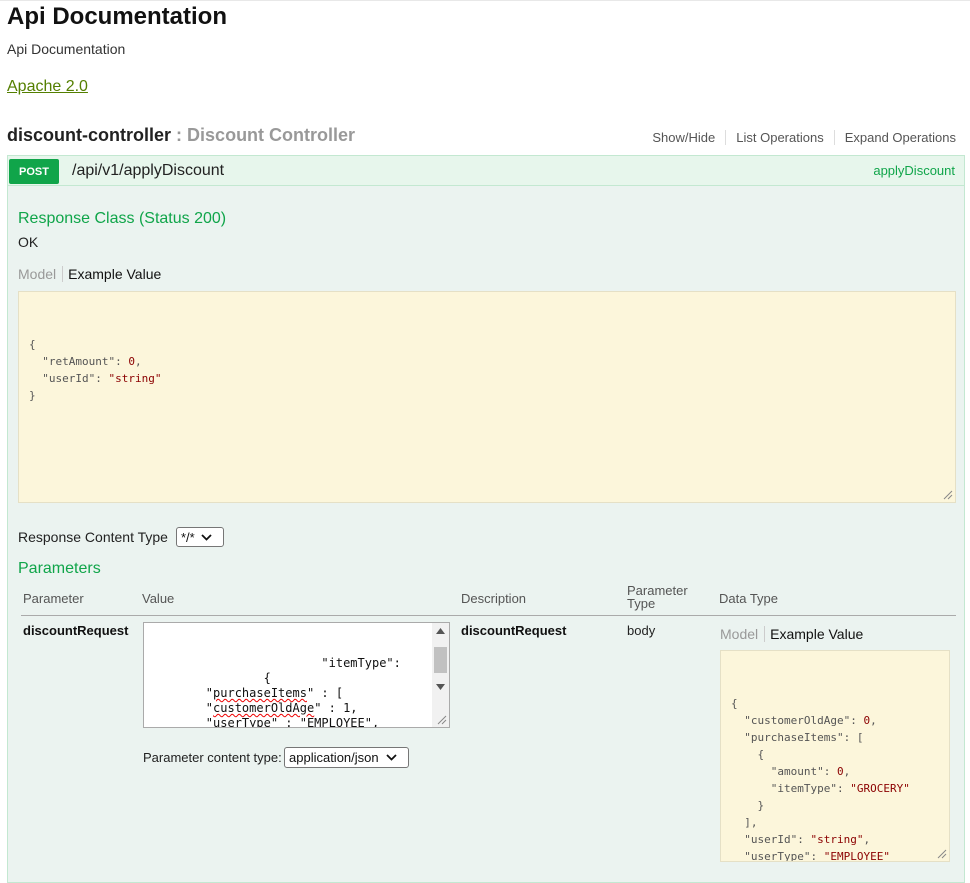 The height and width of the screenshot is (883, 970). Describe the element at coordinates (148, 171) in the screenshot. I see `operation-path: /api/v1/applyDiscount` at that location.